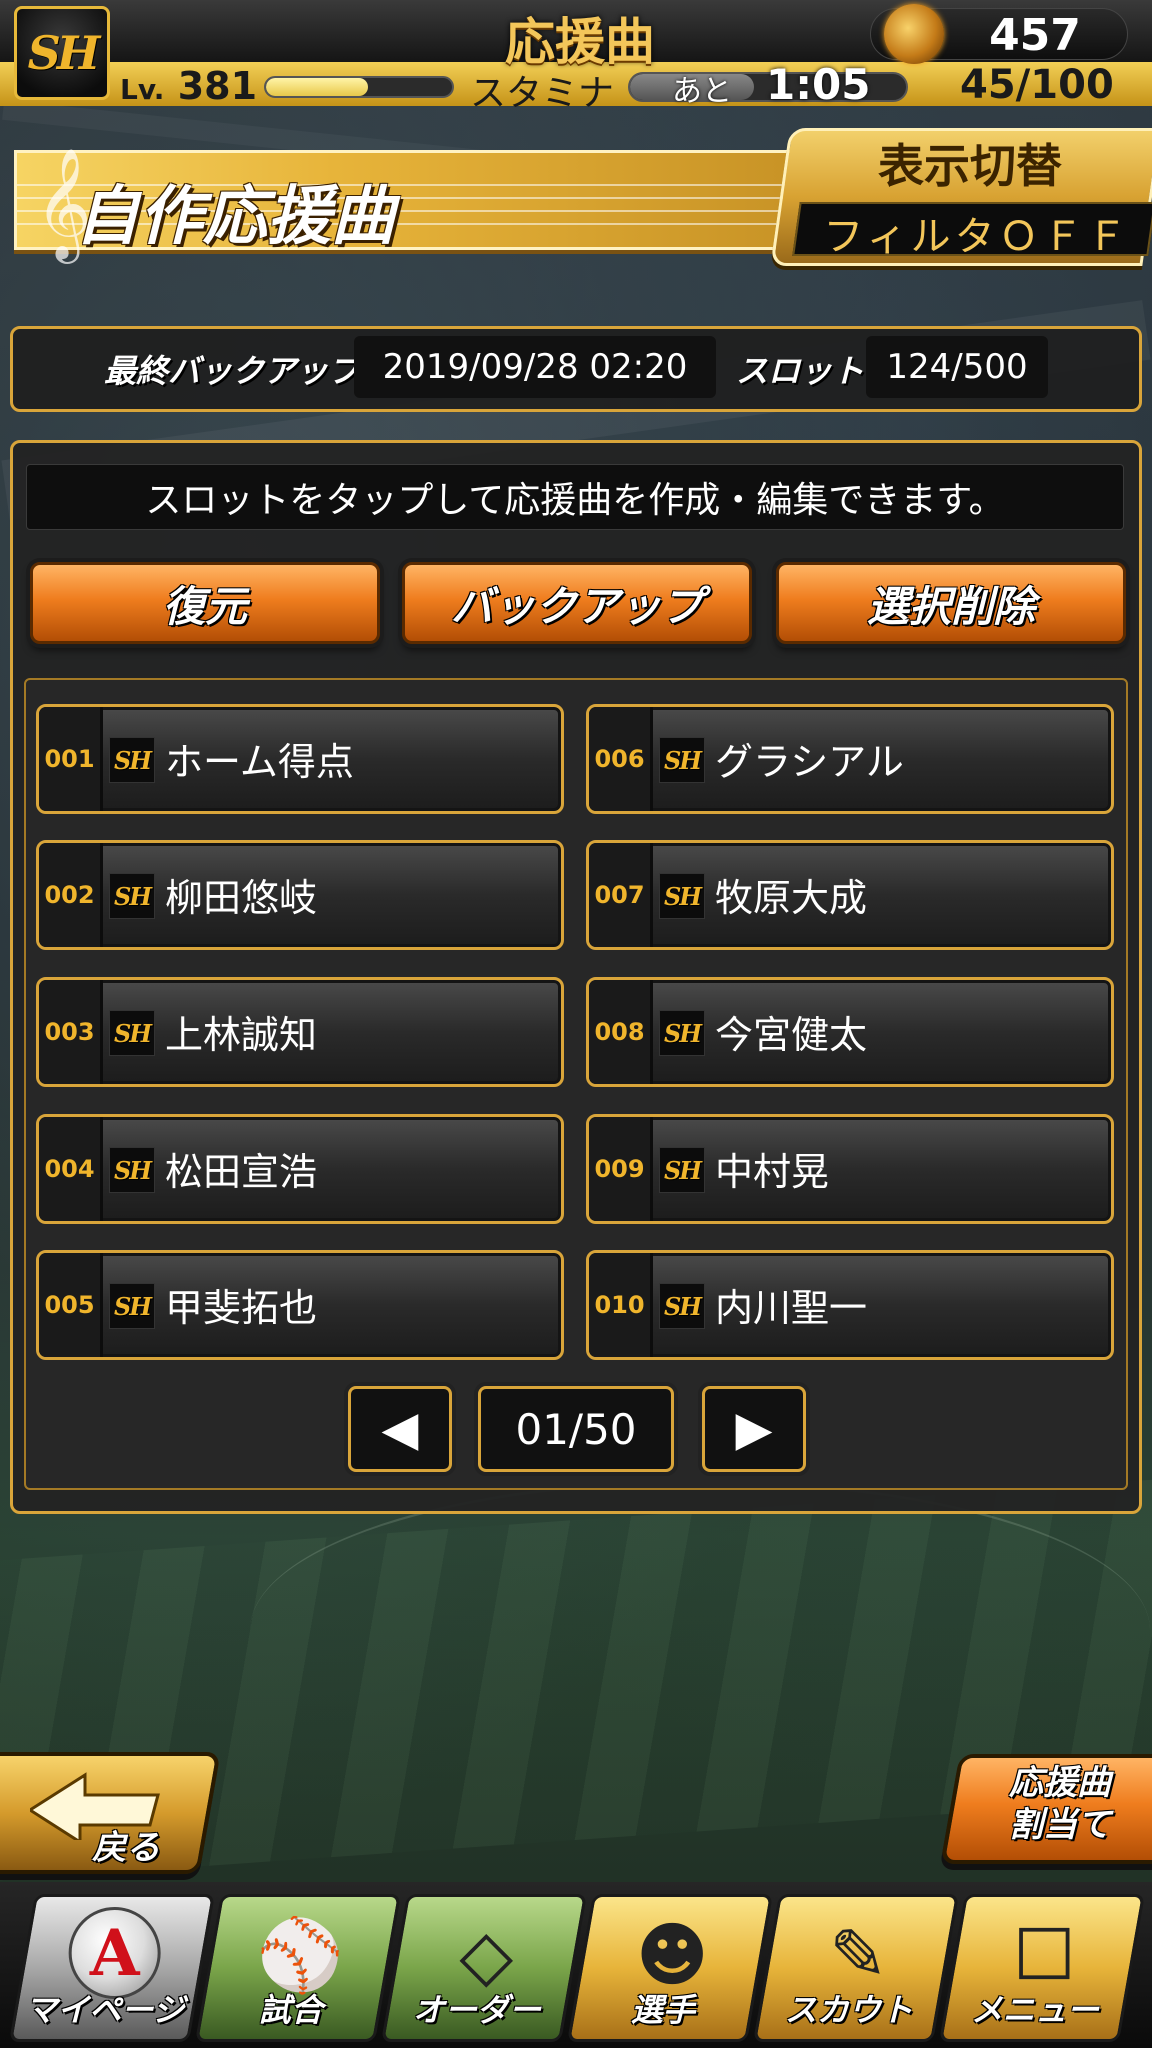 The height and width of the screenshot is (2048, 1152). What do you see at coordinates (951, 603) in the screenshot?
I see `delete-selected-button: 選択削除` at bounding box center [951, 603].